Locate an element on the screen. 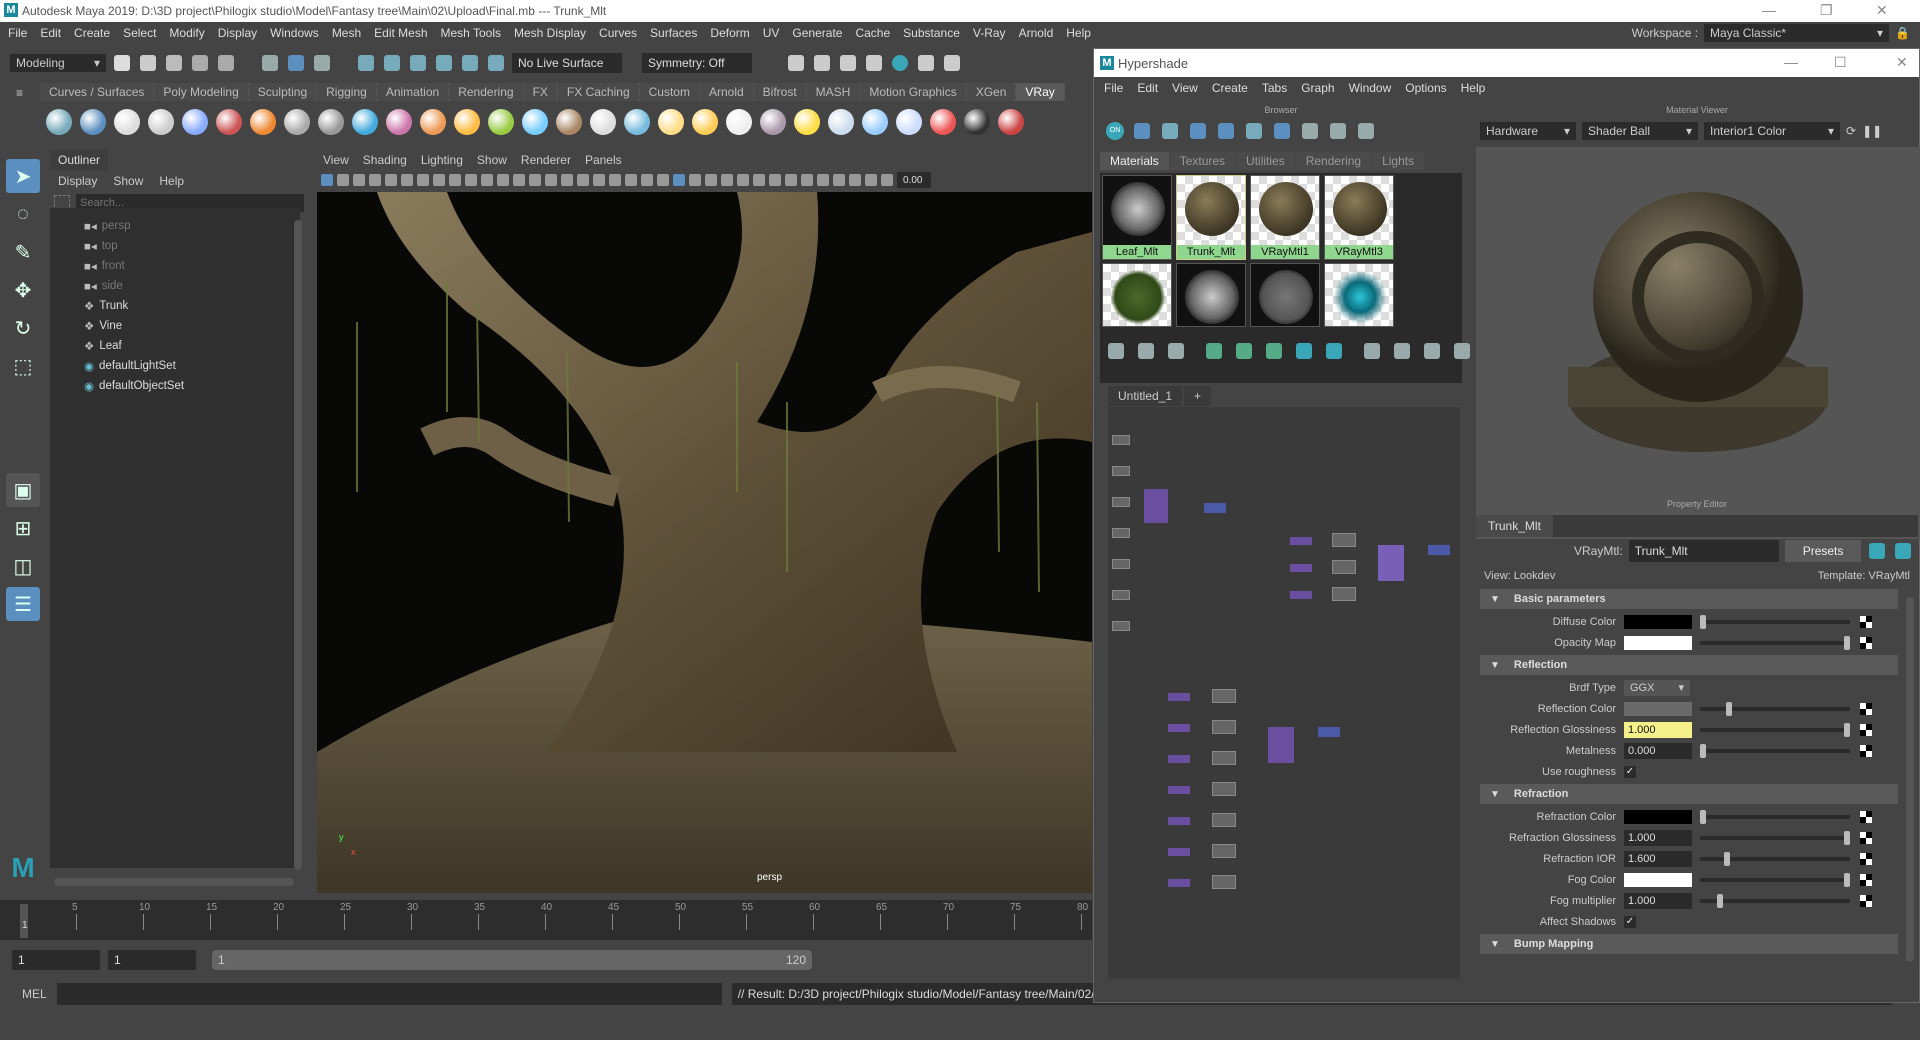  material-name-field: Trunk_Mlt is located at coordinates (1703, 551).